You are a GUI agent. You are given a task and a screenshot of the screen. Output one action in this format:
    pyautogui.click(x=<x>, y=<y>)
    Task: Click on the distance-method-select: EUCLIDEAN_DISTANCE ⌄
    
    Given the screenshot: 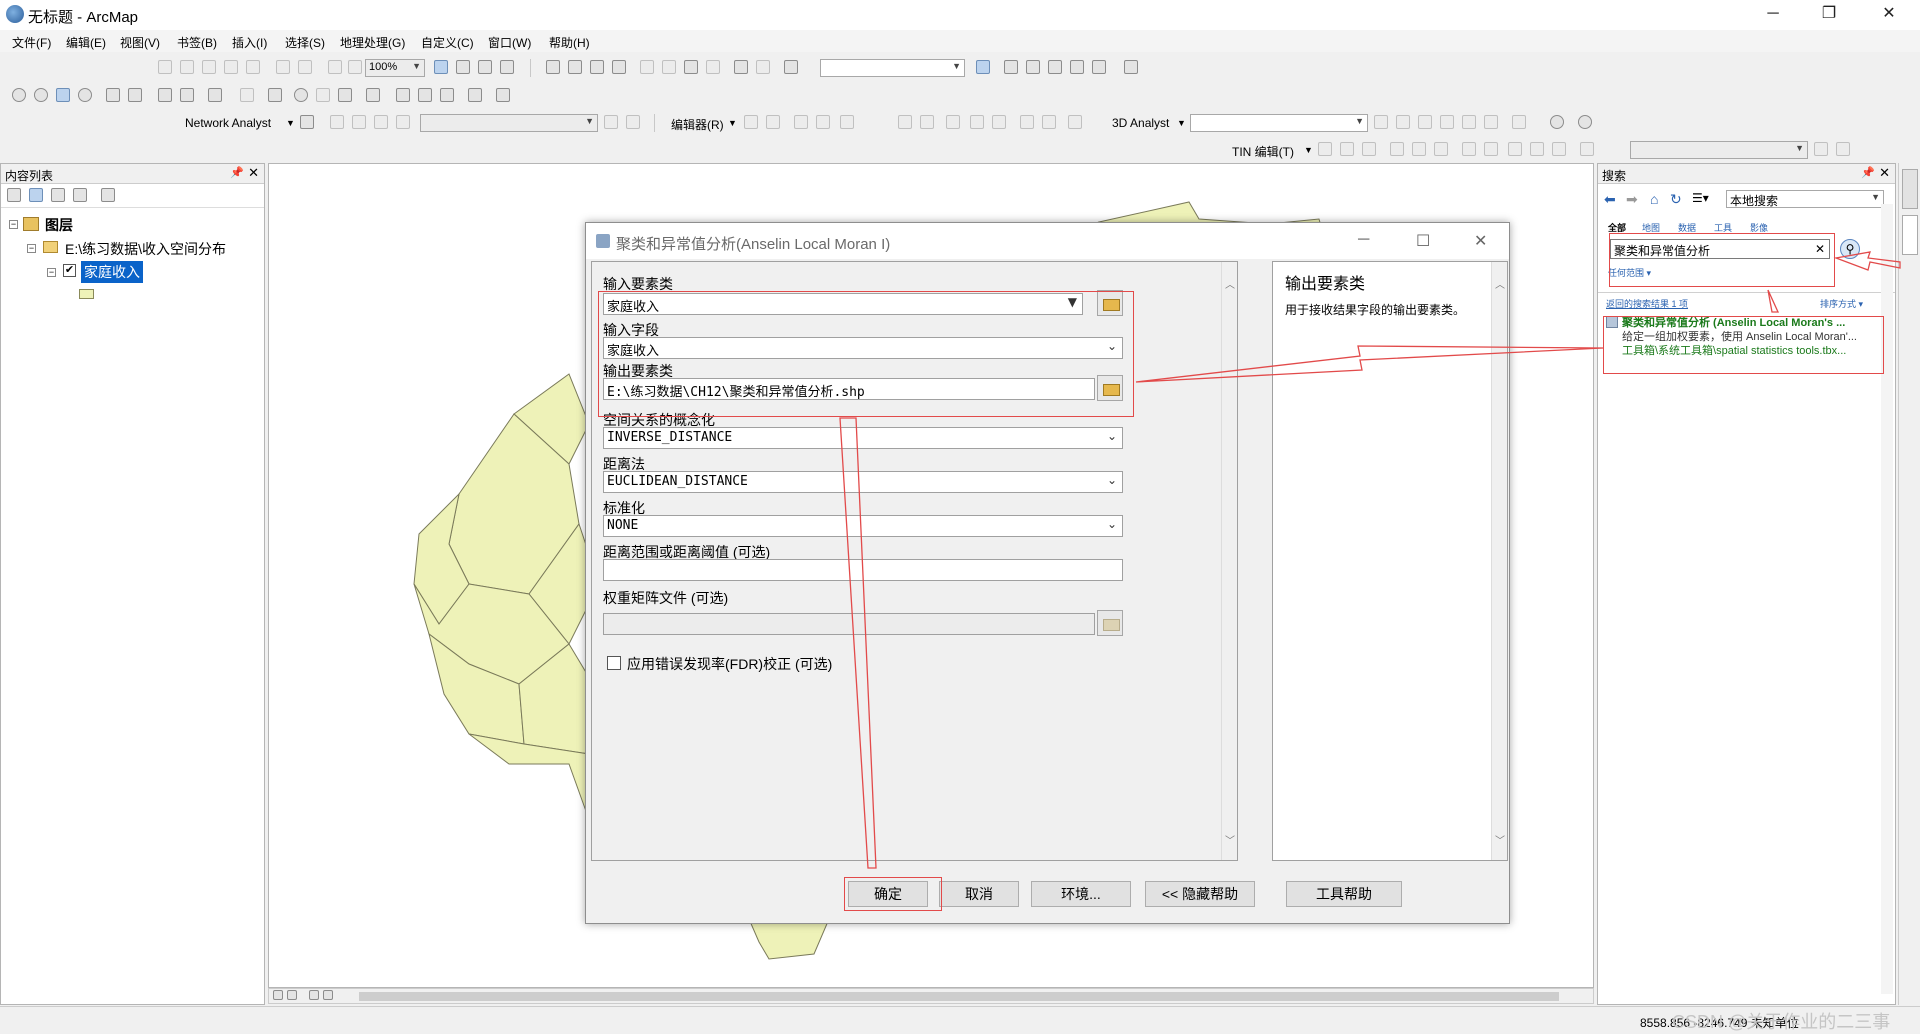 What is the action you would take?
    pyautogui.click(x=863, y=482)
    